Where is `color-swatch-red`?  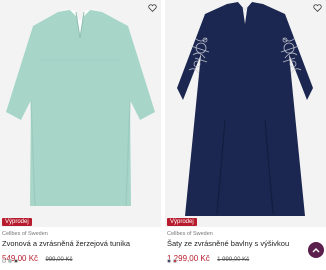 color-swatch-red is located at coordinates (175, 261).